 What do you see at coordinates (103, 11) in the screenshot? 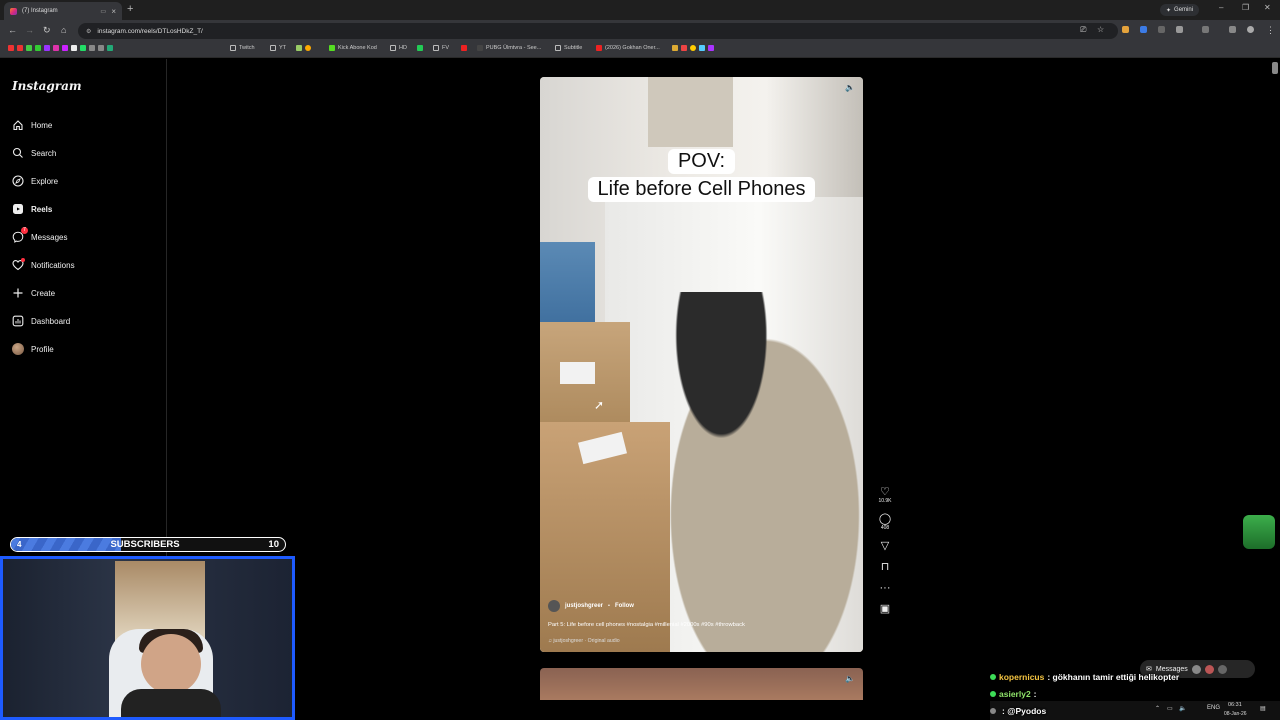
I see `tab-audio-icon: ▭` at bounding box center [103, 11].